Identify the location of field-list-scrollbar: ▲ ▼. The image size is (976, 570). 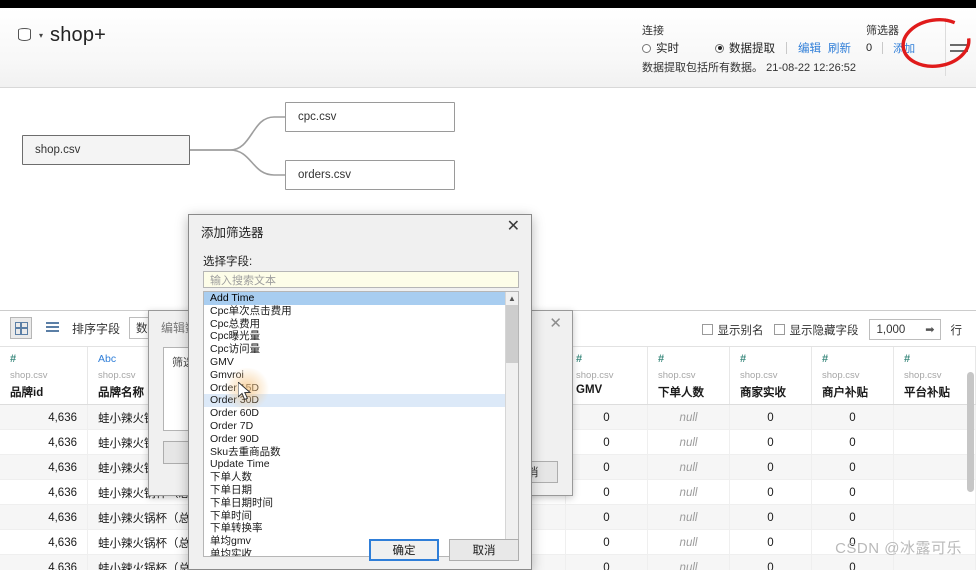
(511, 424).